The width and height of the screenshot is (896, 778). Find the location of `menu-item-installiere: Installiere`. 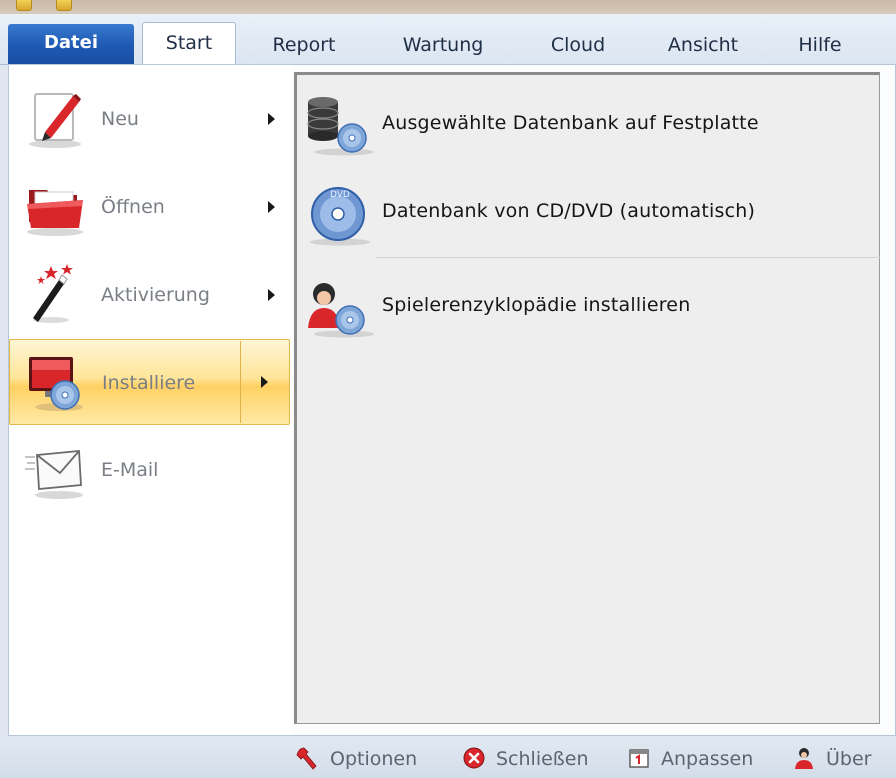

menu-item-installiere: Installiere is located at coordinates (149, 382).